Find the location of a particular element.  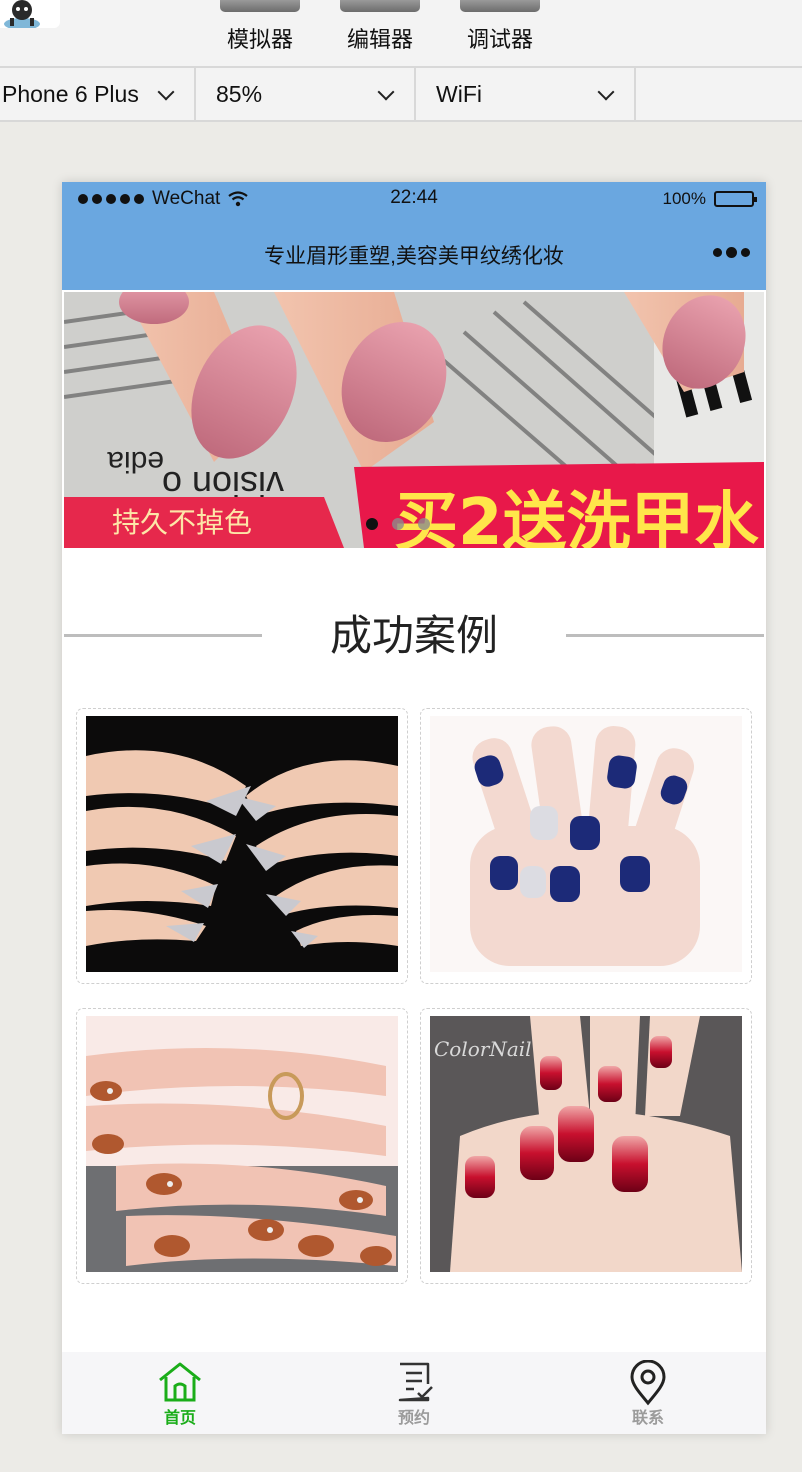

debugger-button: 调试器 is located at coordinates (500, 27).